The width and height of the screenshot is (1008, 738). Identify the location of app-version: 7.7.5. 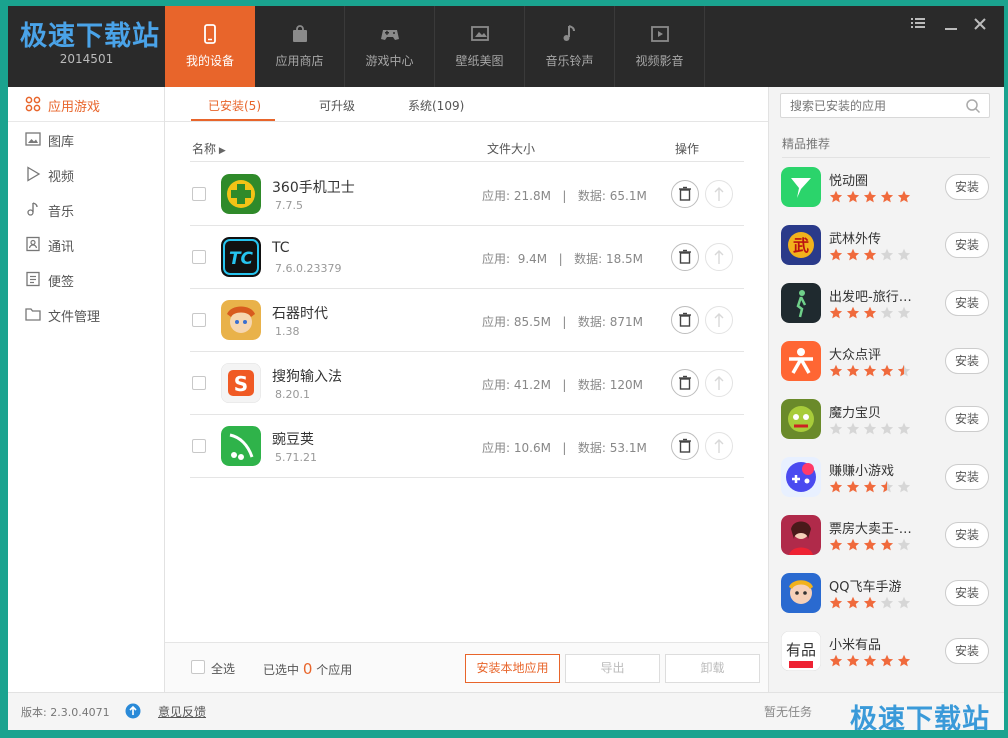
(289, 205).